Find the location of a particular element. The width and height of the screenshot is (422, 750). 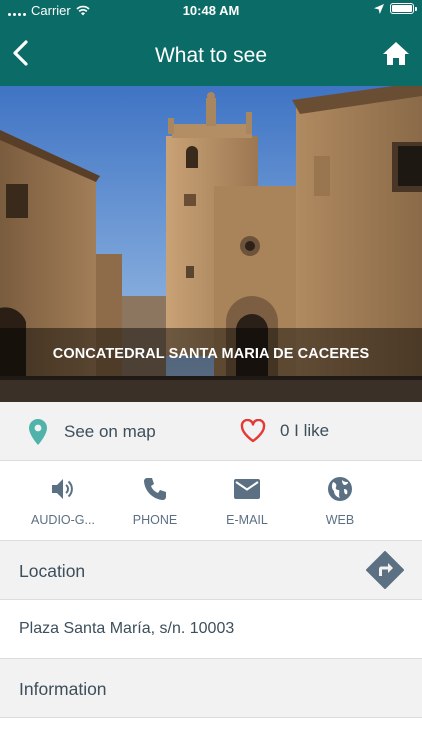

content-area is located at coordinates (211, 734).